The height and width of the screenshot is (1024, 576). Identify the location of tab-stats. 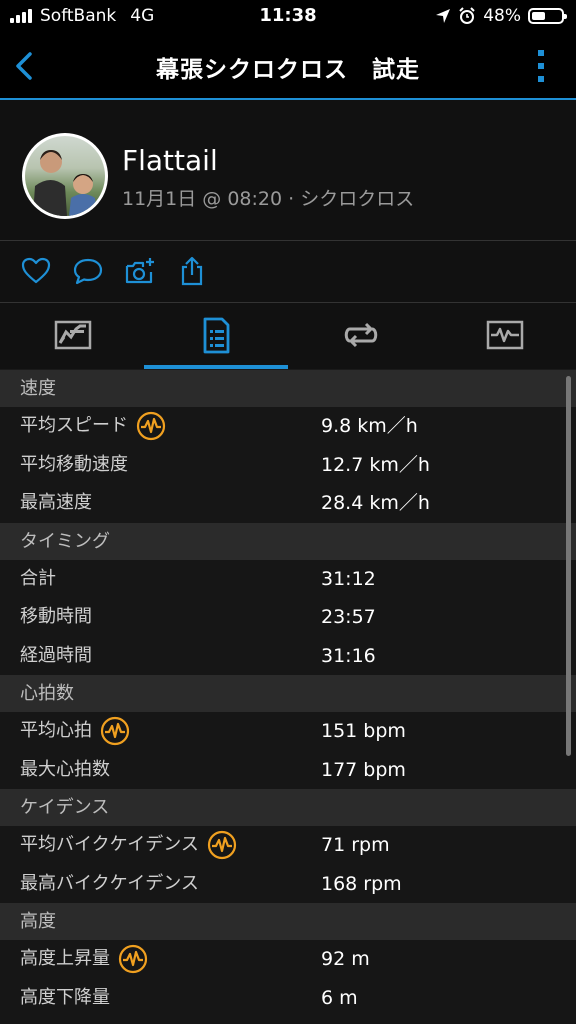
(216, 336).